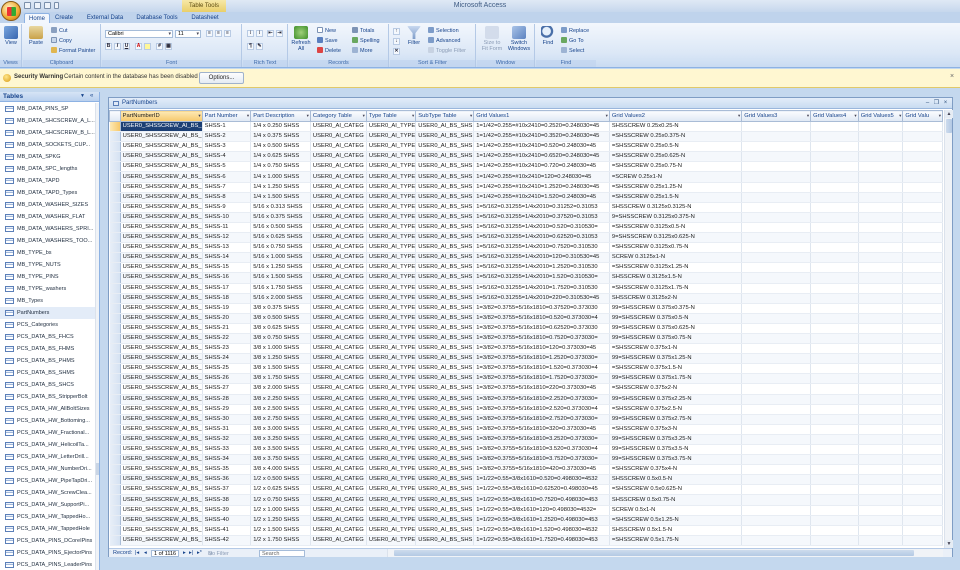  Describe the element at coordinates (676, 530) in the screenshot. I see `table-cell: SHSSCREW 0.5x1.5-N` at that location.